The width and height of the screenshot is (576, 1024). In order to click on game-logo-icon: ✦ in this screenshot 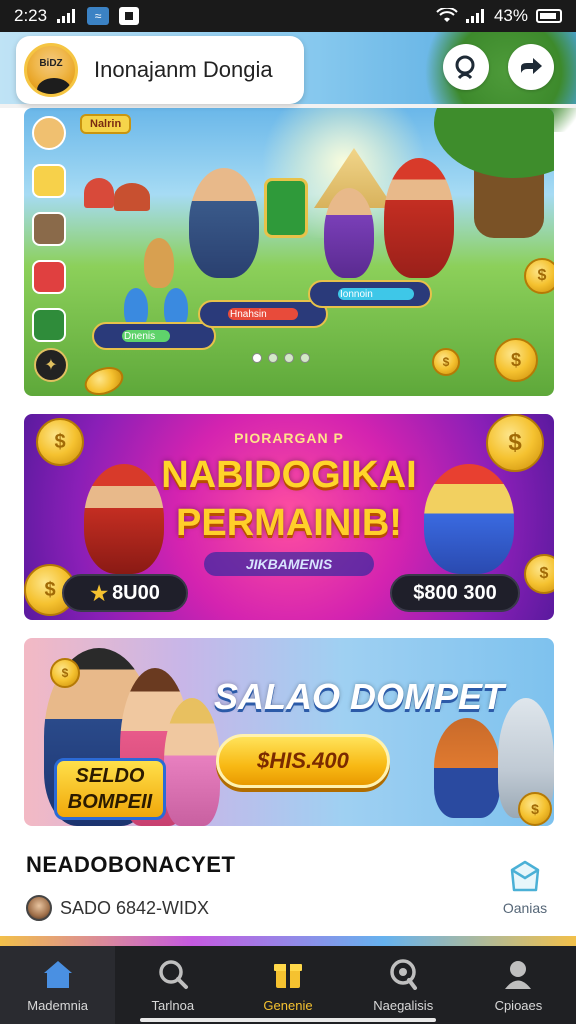, I will do `click(51, 365)`.